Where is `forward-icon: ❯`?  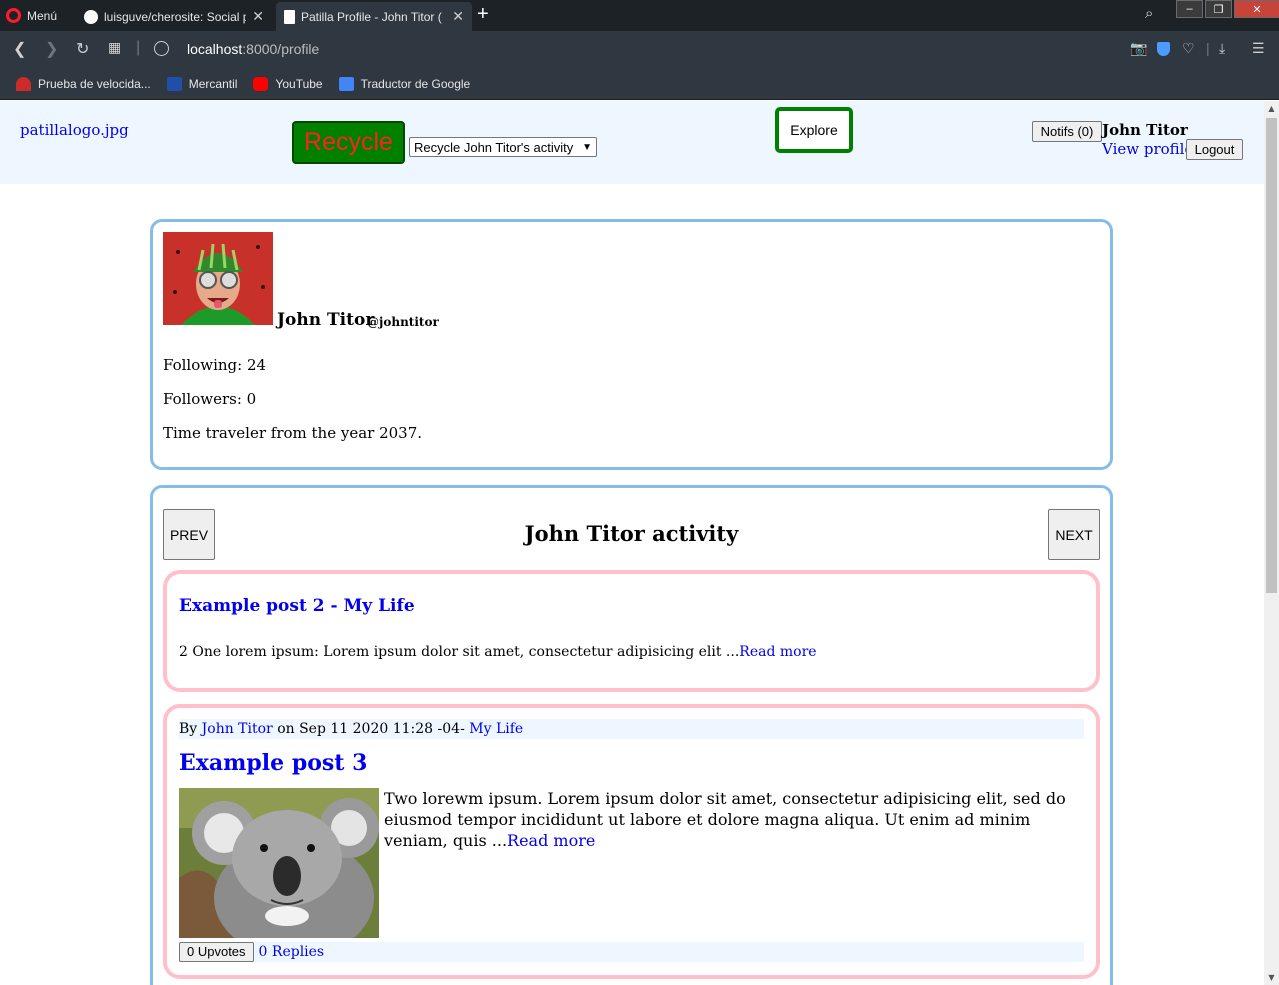
forward-icon: ❯ is located at coordinates (51, 49).